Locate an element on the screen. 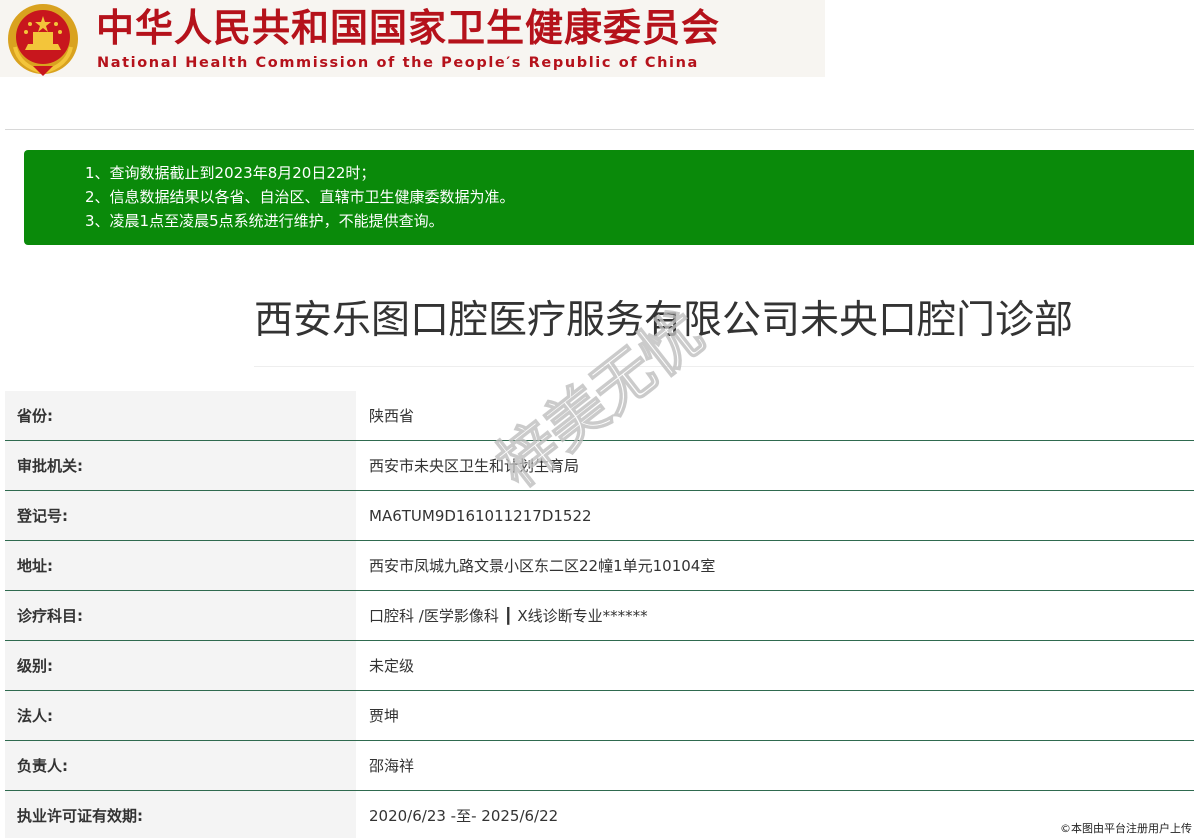 The height and width of the screenshot is (838, 1194). row-label: 级别: is located at coordinates (180, 665).